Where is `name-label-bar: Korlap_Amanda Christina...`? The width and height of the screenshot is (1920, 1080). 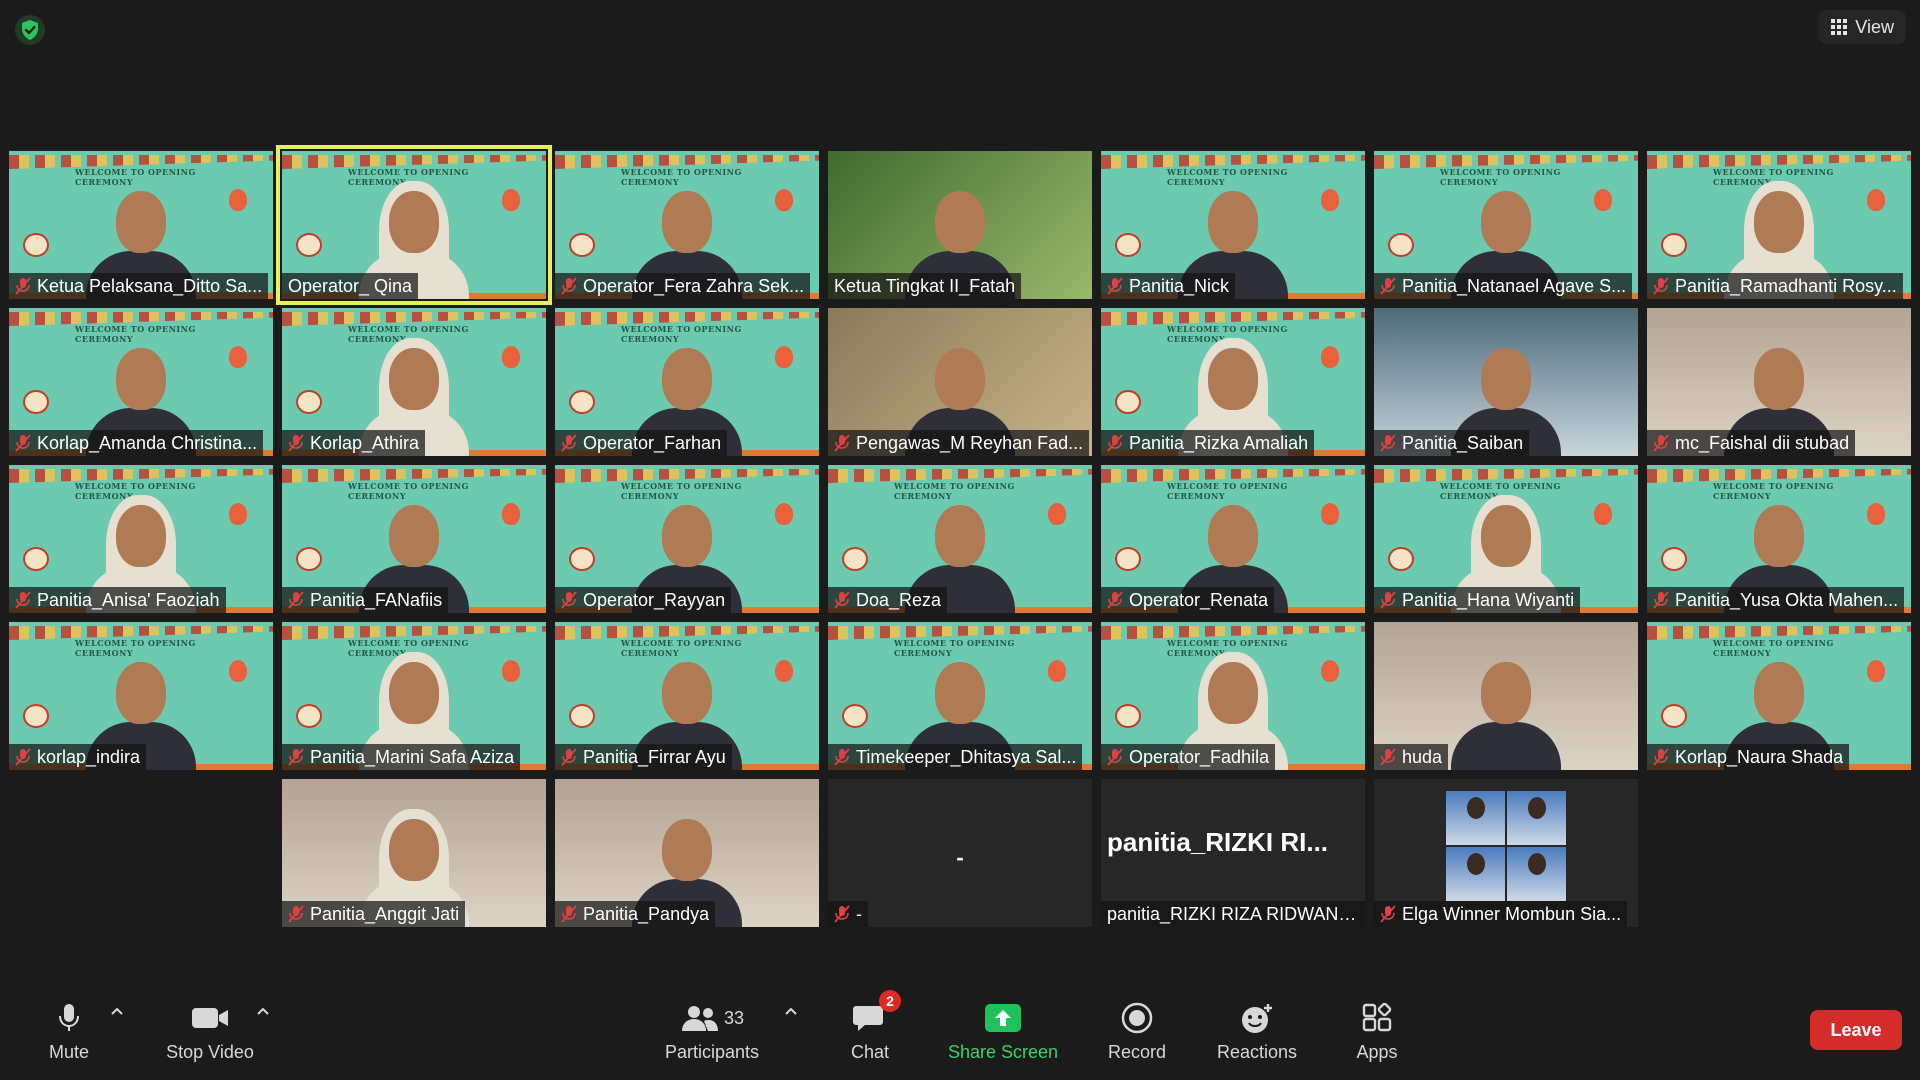
name-label-bar: Korlap_Amanda Christina... is located at coordinates (136, 443).